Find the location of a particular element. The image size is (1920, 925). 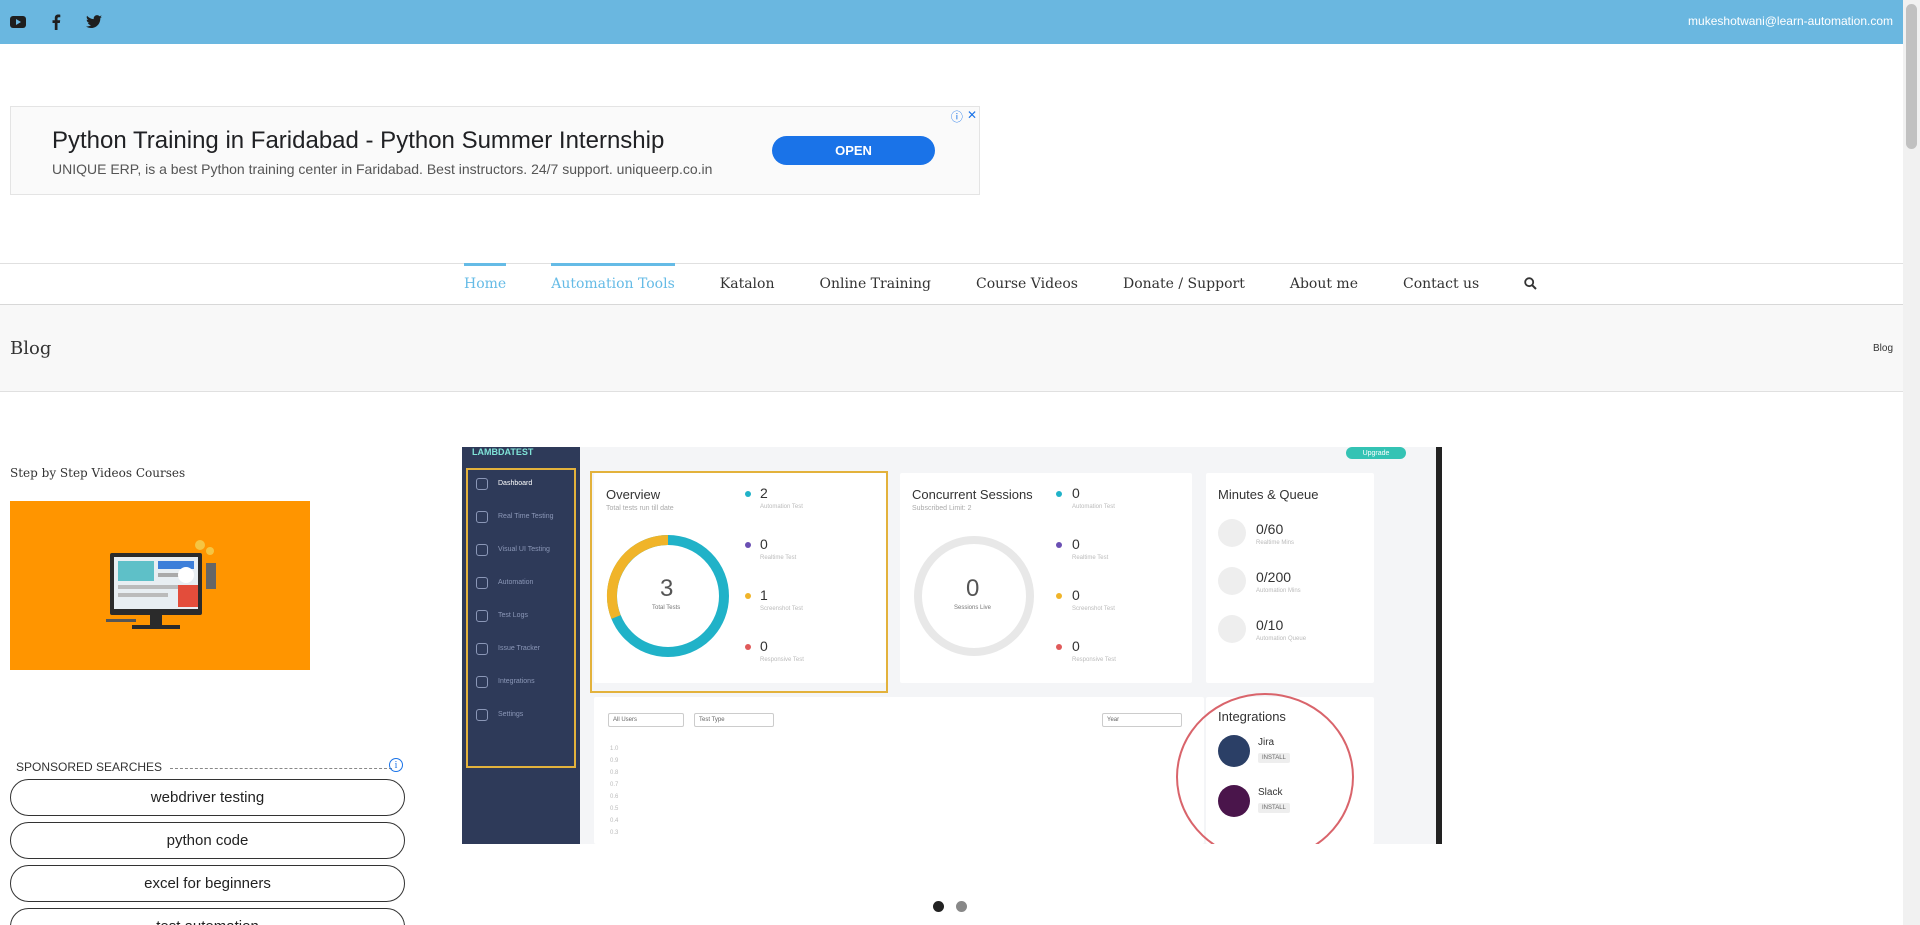

minutes-value: 0/60 is located at coordinates (1270, 529).